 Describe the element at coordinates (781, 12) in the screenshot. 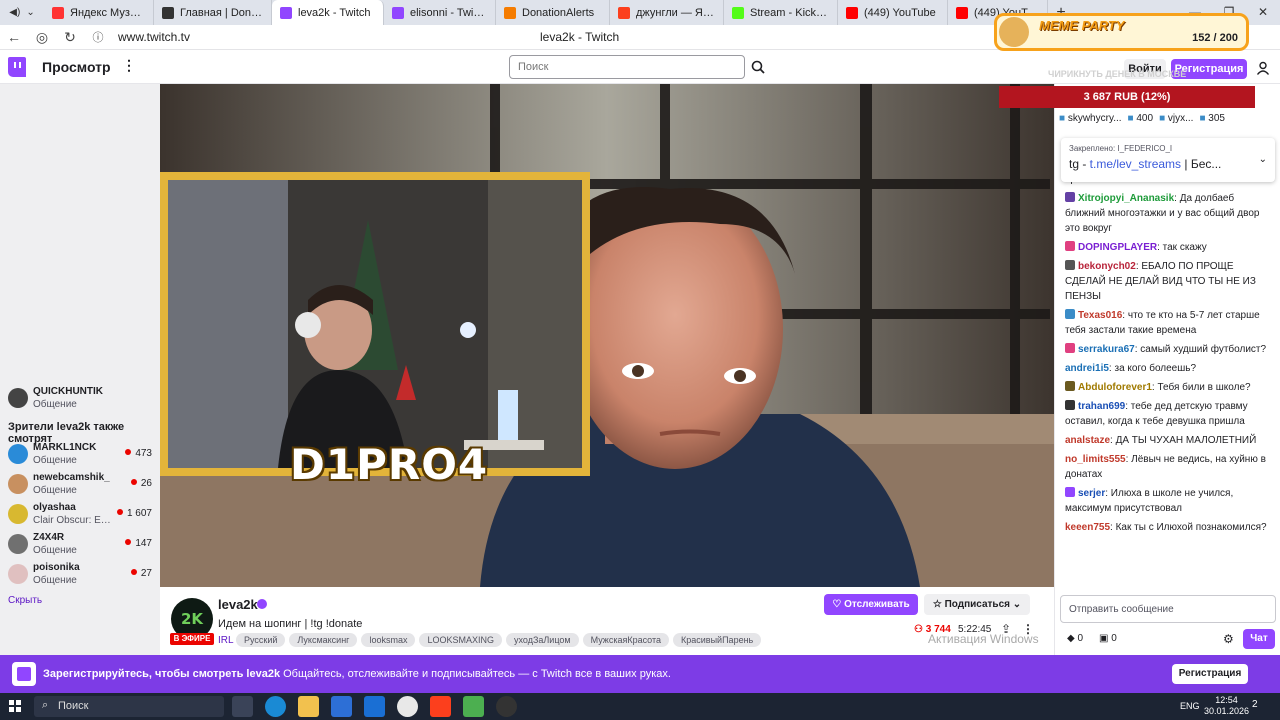

I see `browser-tab: Stream - Kick Dashbo` at that location.